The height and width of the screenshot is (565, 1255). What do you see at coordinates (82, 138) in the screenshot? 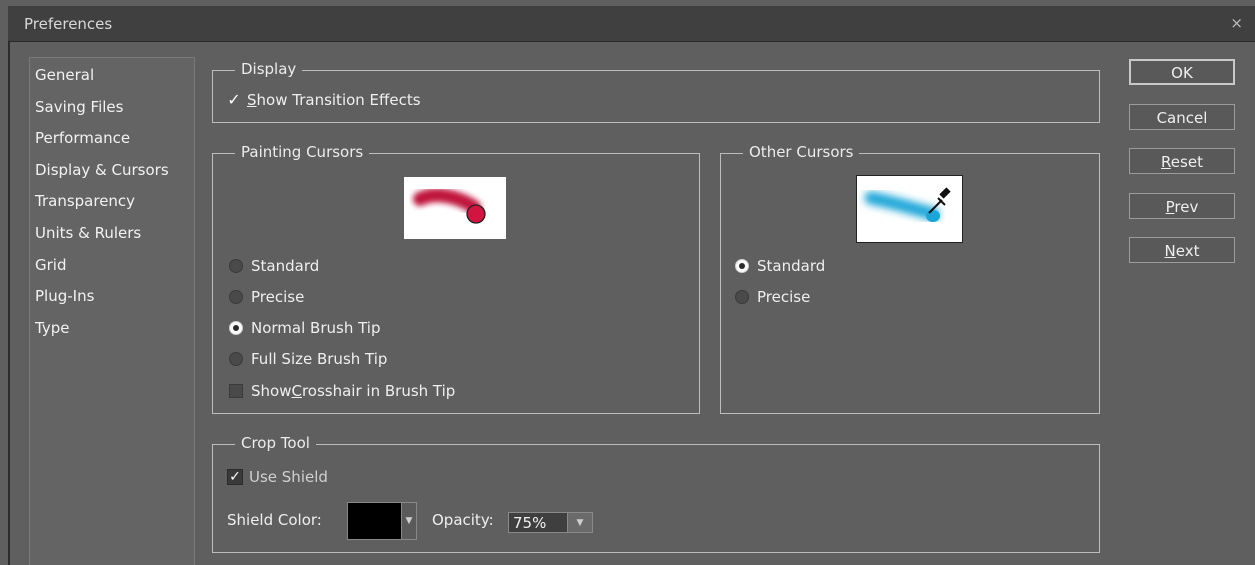
I see `sidebar-item-performance: Performance` at bounding box center [82, 138].